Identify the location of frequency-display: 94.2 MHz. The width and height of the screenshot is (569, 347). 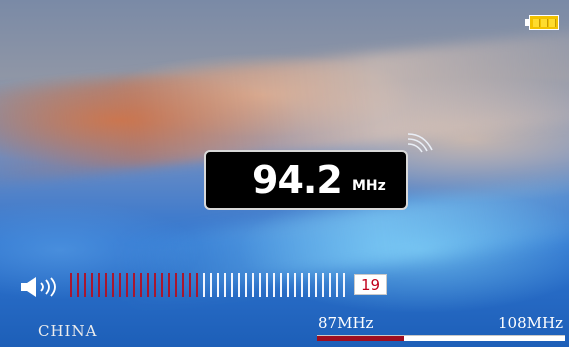
(306, 180).